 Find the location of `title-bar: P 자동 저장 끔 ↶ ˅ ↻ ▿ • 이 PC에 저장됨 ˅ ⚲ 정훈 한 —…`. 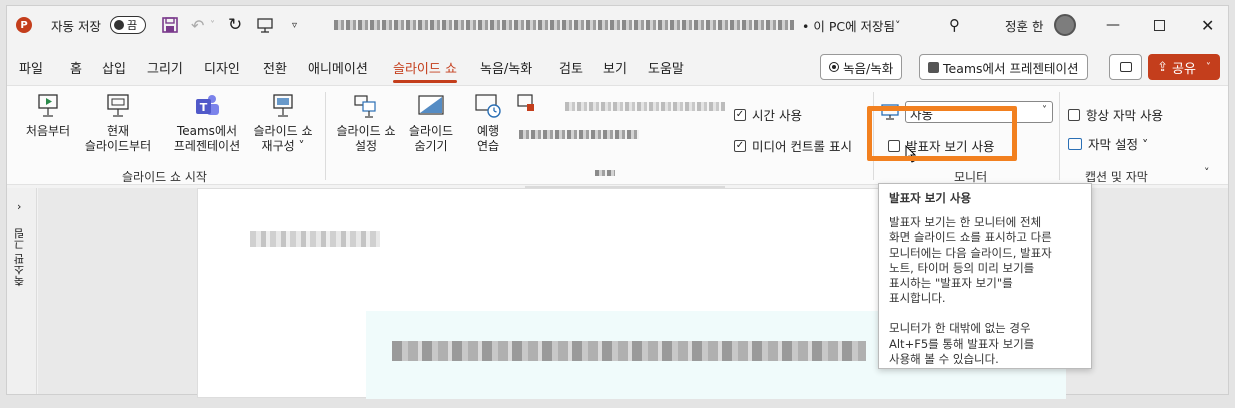

title-bar: P 자동 저장 끔 ↶ ˅ ↻ ▿ • 이 PC에 저장됨 ˅ ⚲ 정훈 한 —… is located at coordinates (617, 25).